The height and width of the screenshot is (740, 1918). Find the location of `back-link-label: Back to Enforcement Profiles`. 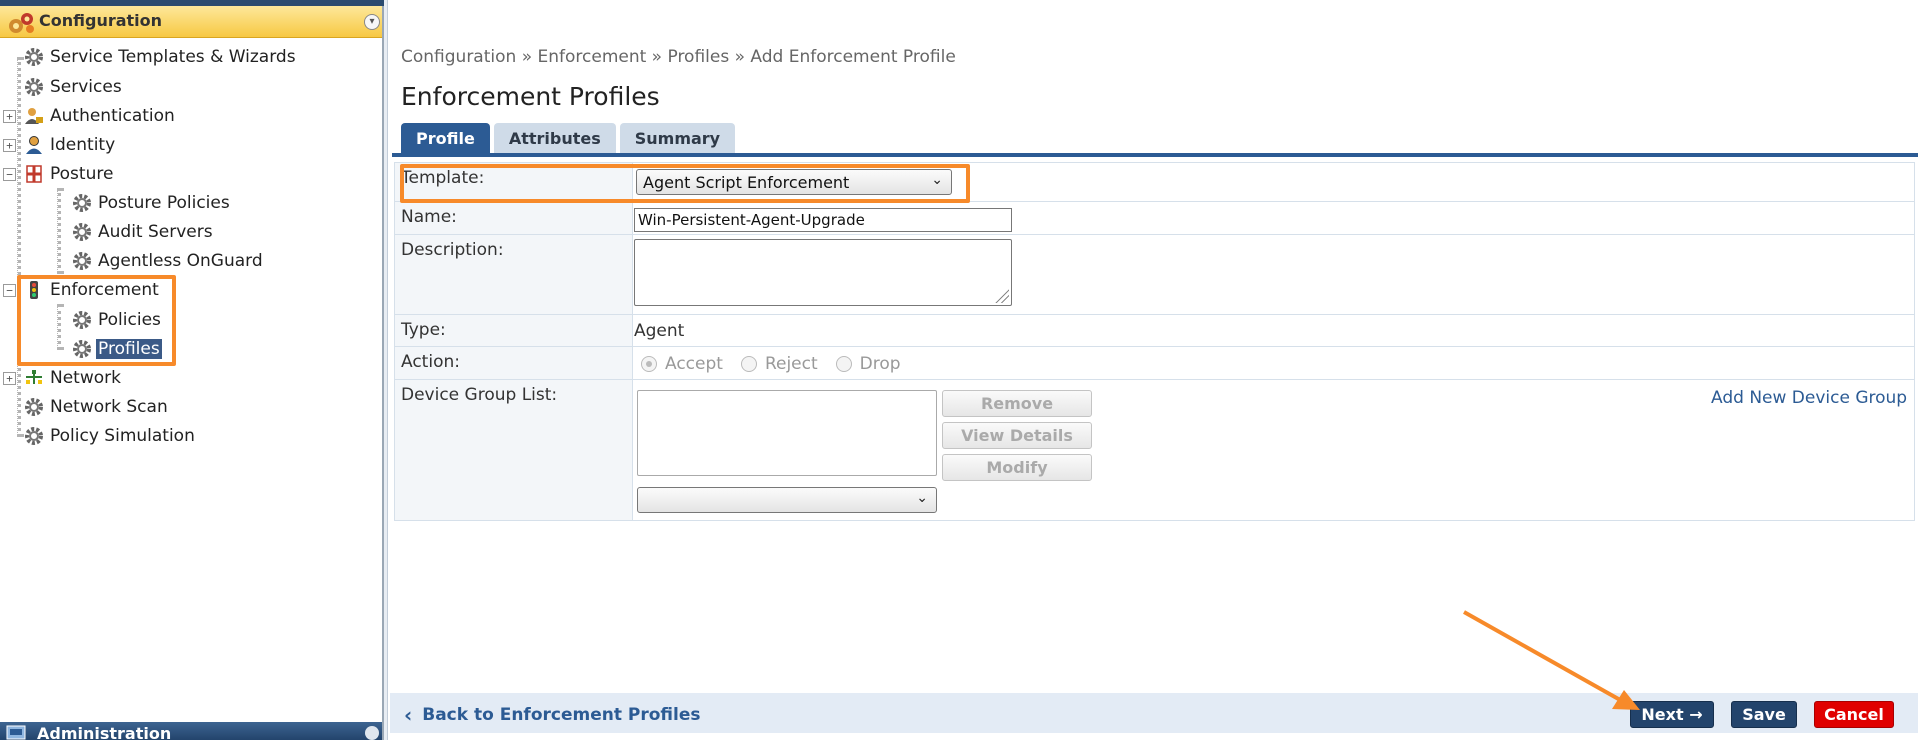

back-link-label: Back to Enforcement Profiles is located at coordinates (561, 715).